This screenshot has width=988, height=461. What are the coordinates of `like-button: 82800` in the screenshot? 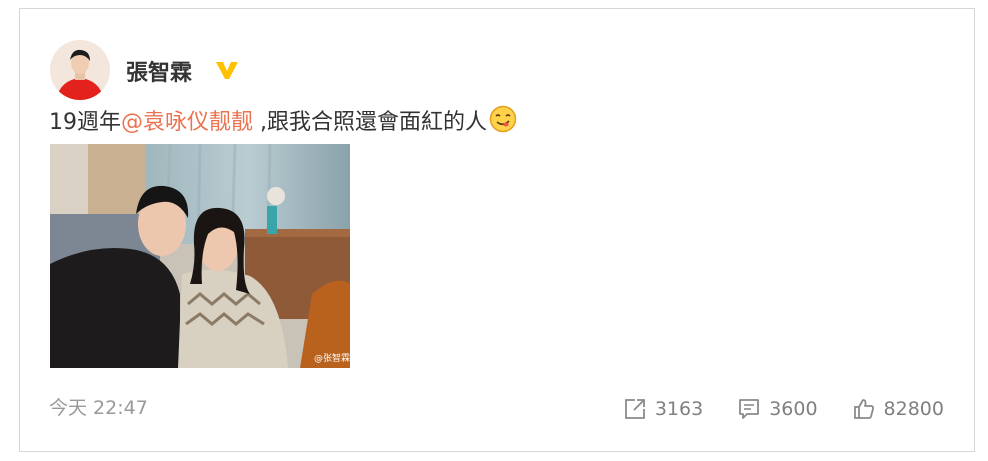 It's located at (898, 409).